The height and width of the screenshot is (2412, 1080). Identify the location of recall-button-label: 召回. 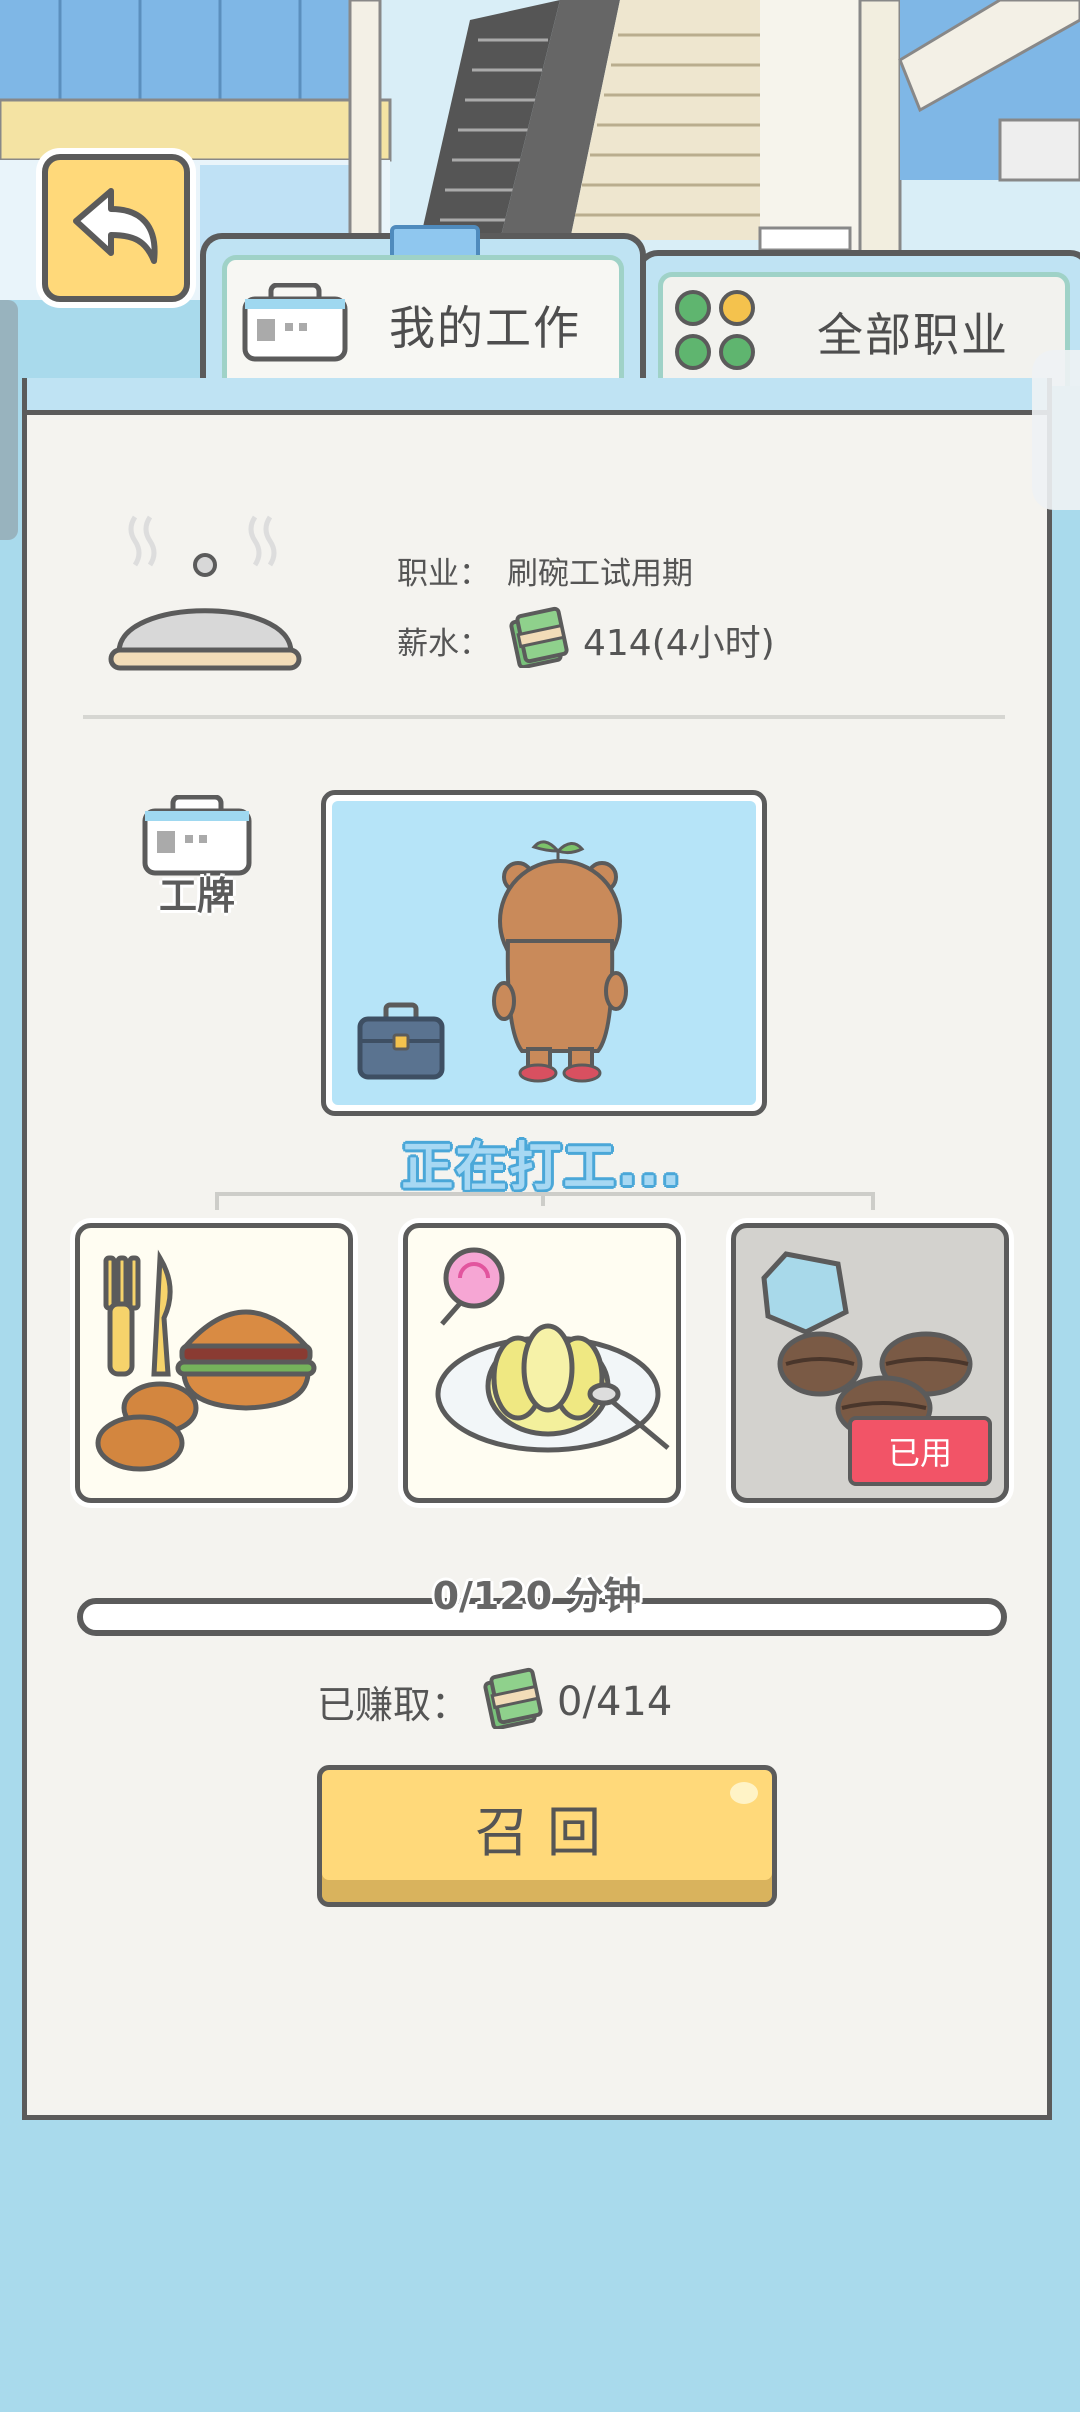
(547, 1832).